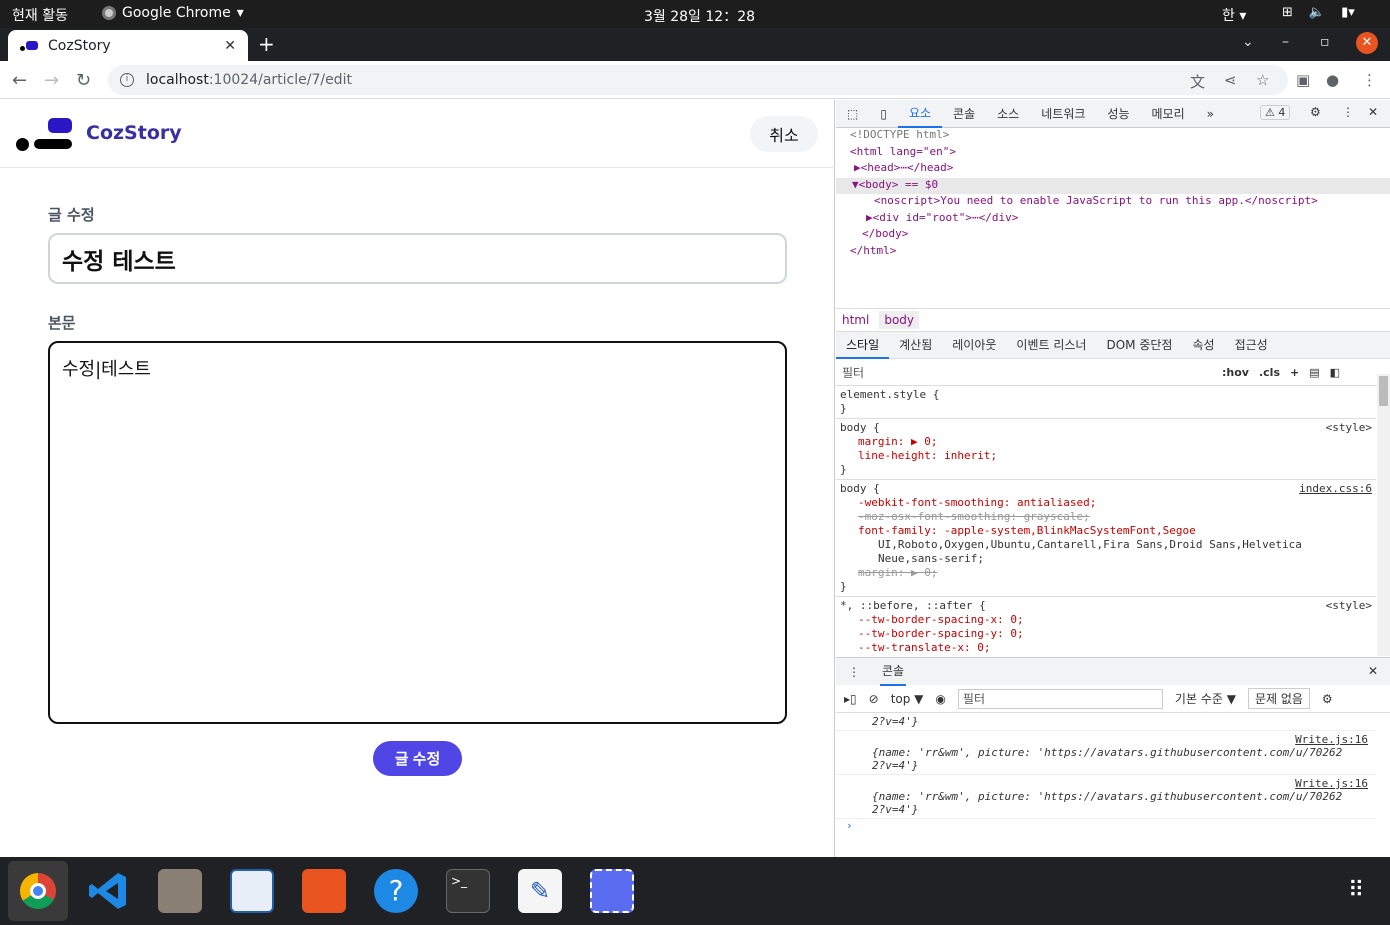 Image resolution: width=1390 pixels, height=925 pixels. What do you see at coordinates (863, 345) in the screenshot?
I see `tab-styles: 스타일` at bounding box center [863, 345].